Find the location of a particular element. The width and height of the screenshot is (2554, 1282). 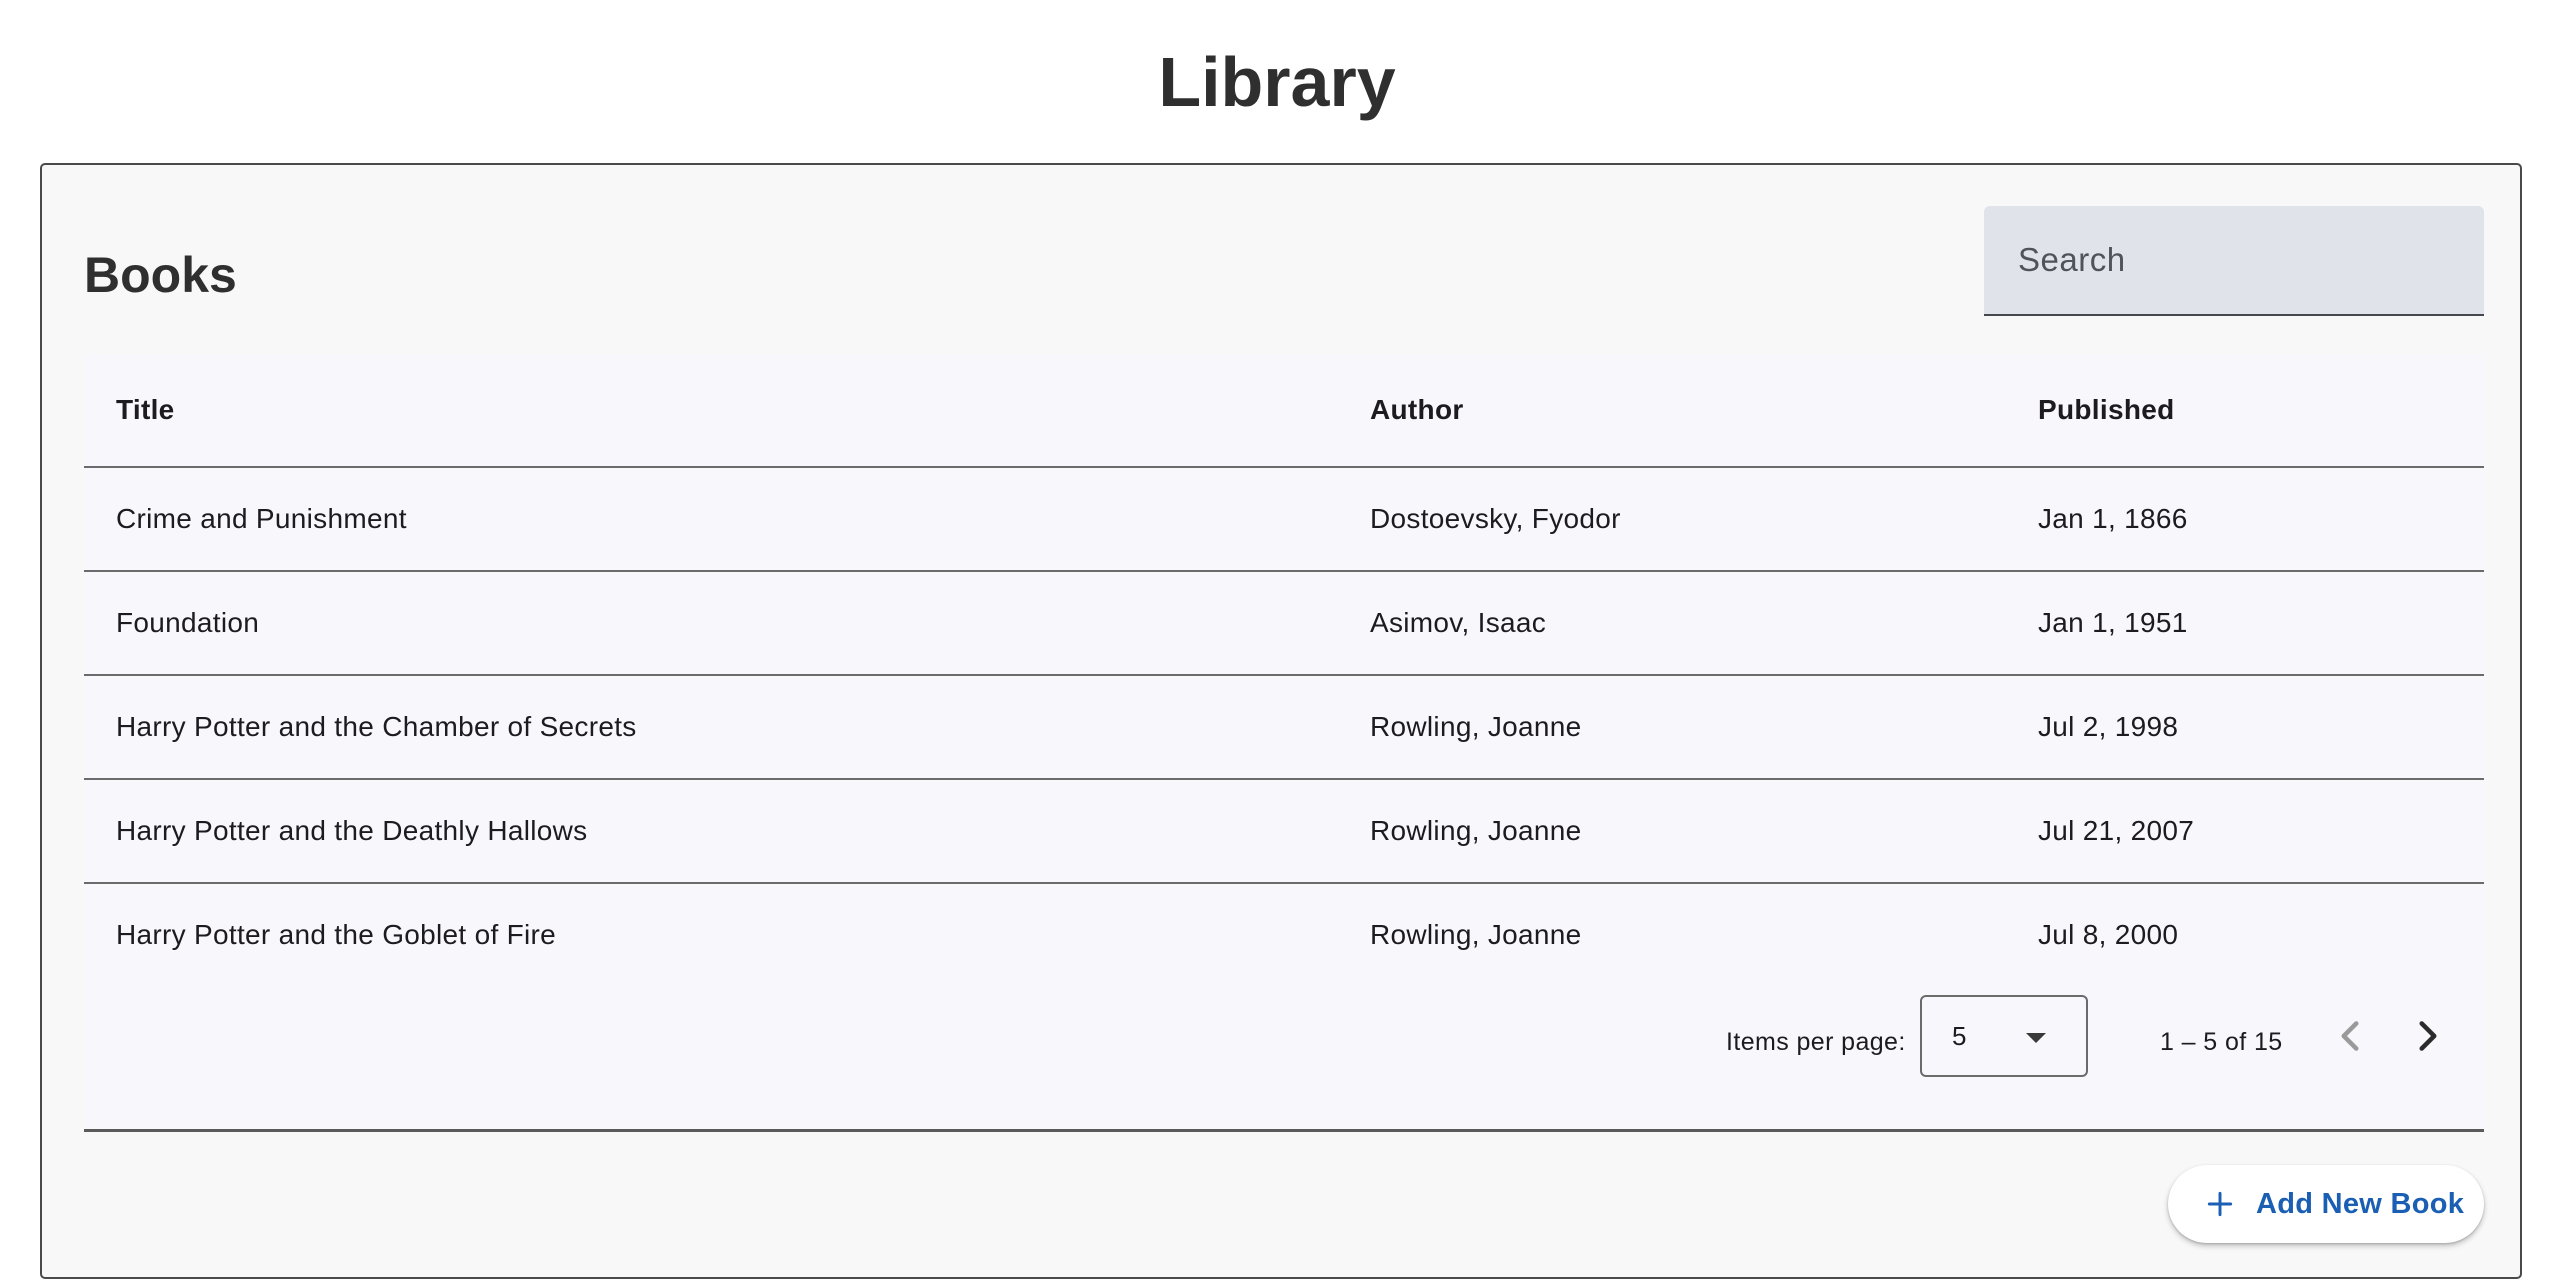

table-header-row: Title Author Published is located at coordinates (1284, 411).